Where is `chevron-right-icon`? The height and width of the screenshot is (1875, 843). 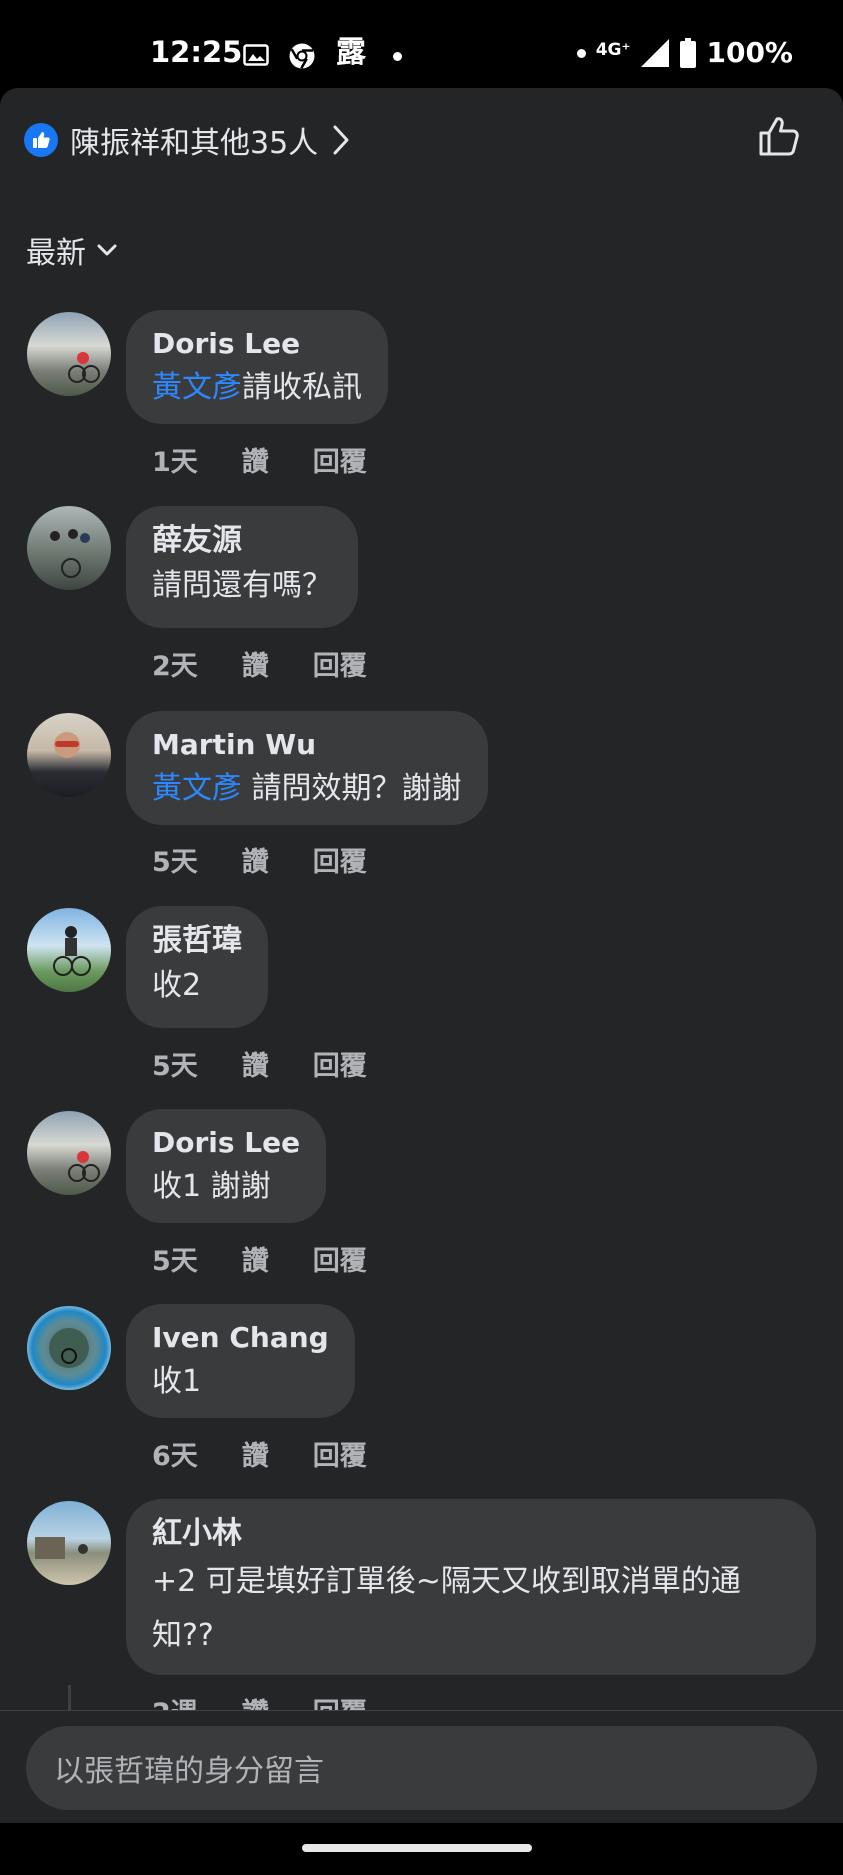
chevron-right-icon is located at coordinates (341, 140).